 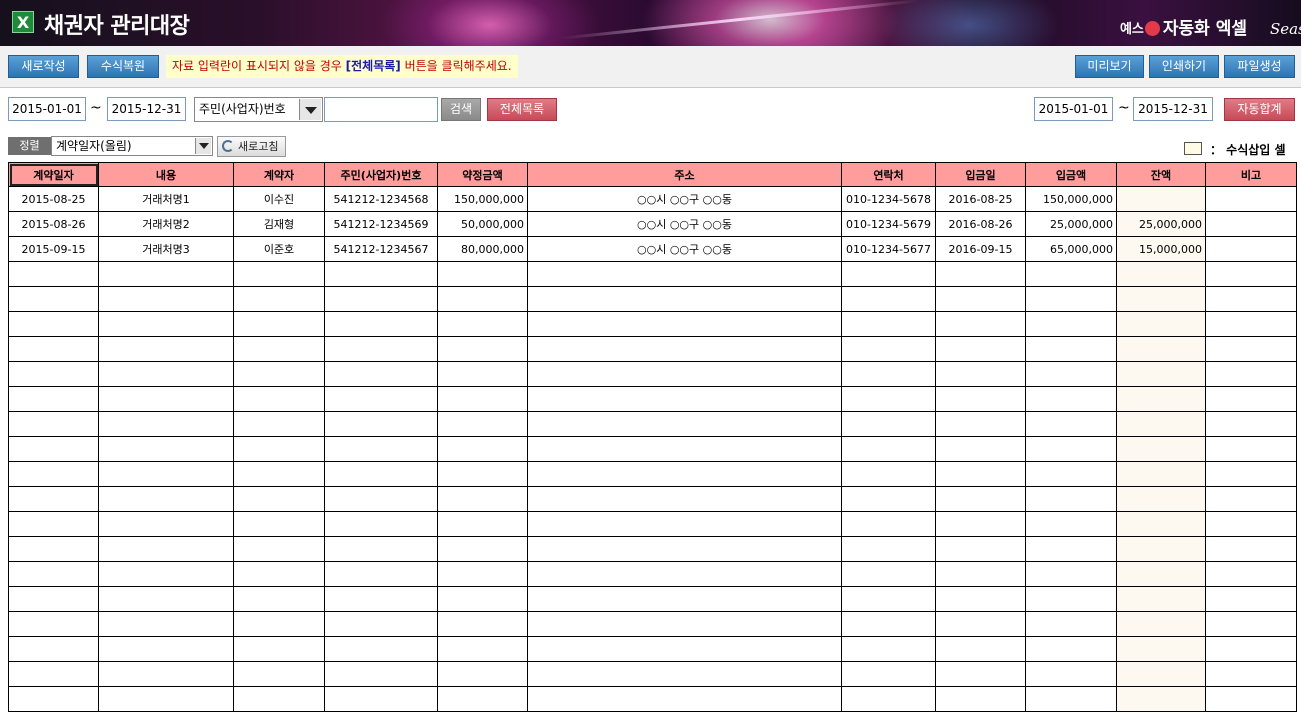 What do you see at coordinates (1173, 109) in the screenshot?
I see `sum-date-to-field: 2015-12-31` at bounding box center [1173, 109].